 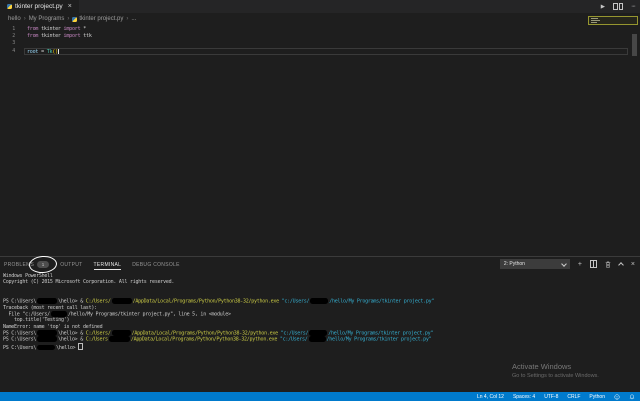 I want to click on code-line: 3, so click(x=320, y=43).